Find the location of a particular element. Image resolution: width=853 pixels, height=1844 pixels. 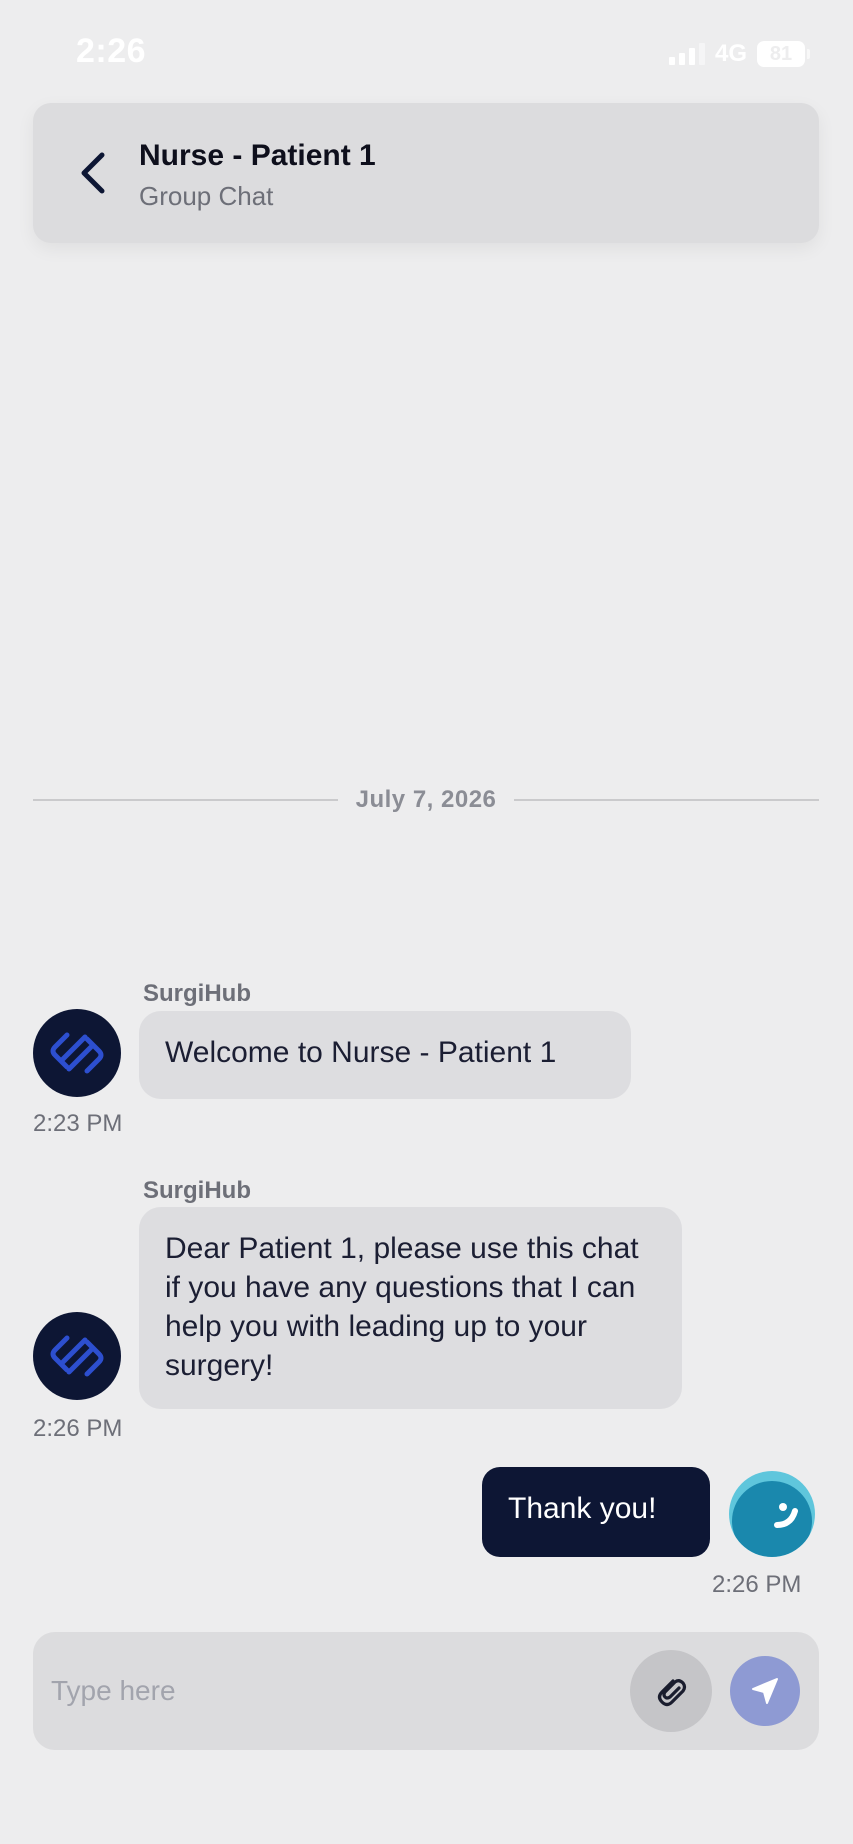

network-type: 4G is located at coordinates (730, 53).